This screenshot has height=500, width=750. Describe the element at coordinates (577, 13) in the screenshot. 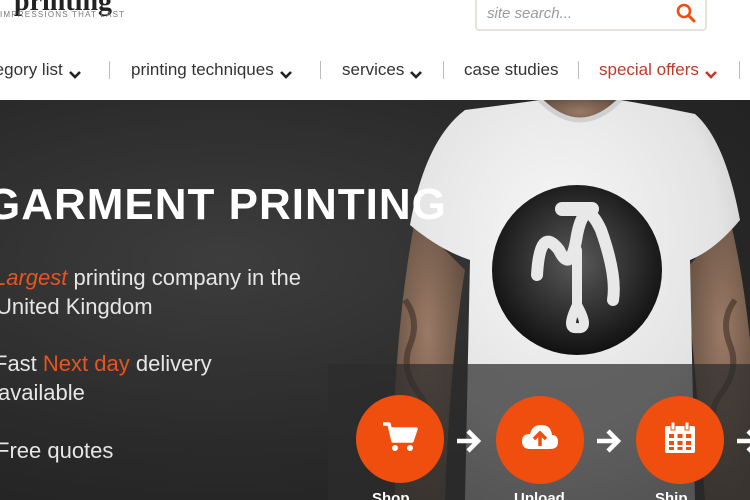

I see `search-input` at that location.